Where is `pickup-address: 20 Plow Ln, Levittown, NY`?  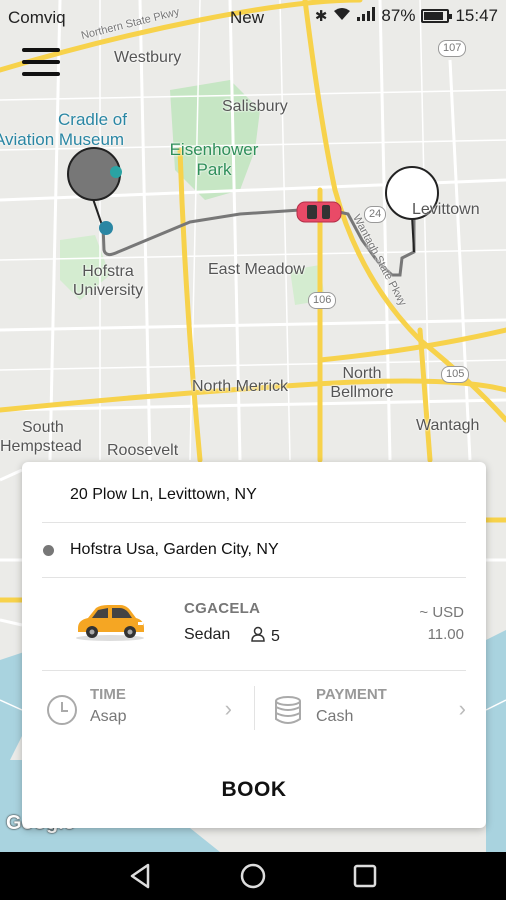 pickup-address: 20 Plow Ln, Levittown, NY is located at coordinates (163, 494).